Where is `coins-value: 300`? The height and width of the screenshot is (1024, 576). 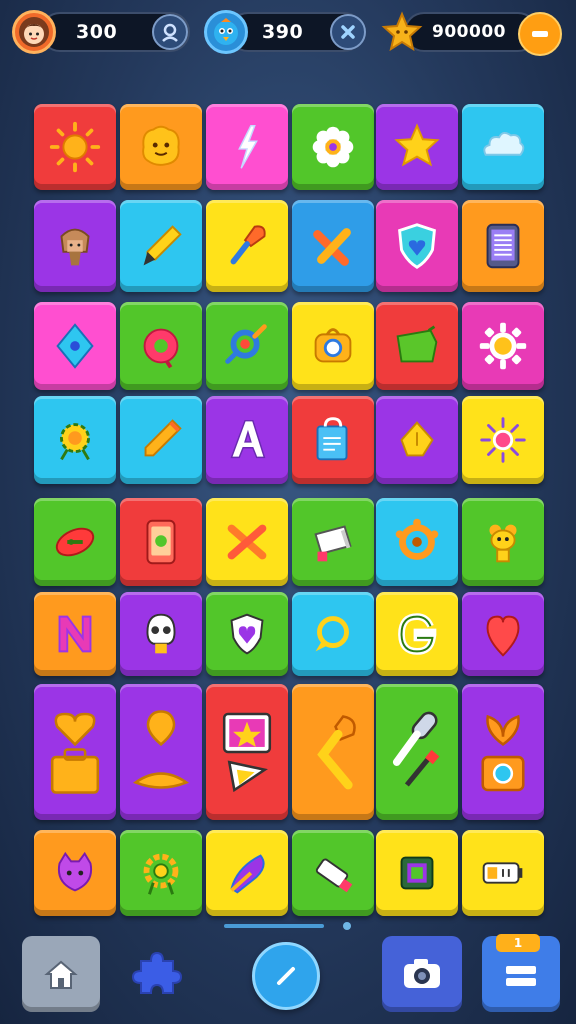
coins-value: 300 is located at coordinates (97, 32).